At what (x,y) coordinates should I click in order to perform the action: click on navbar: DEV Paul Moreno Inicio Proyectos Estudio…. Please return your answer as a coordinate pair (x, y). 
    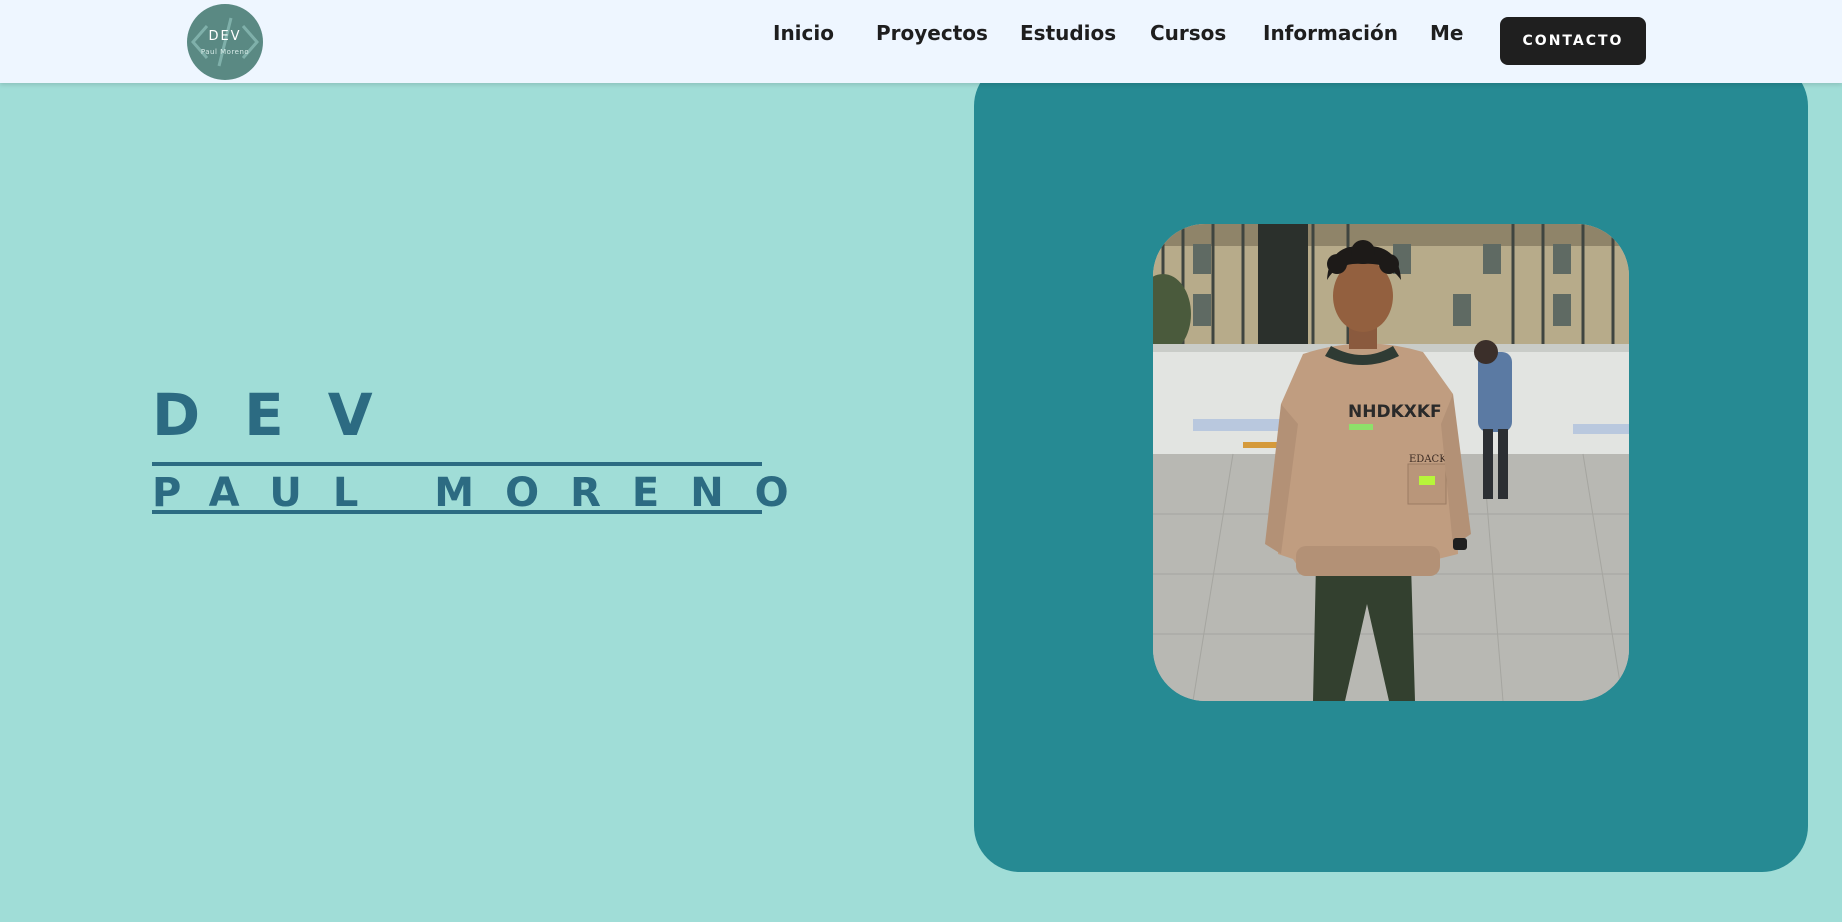
    Looking at the image, I should click on (921, 41).